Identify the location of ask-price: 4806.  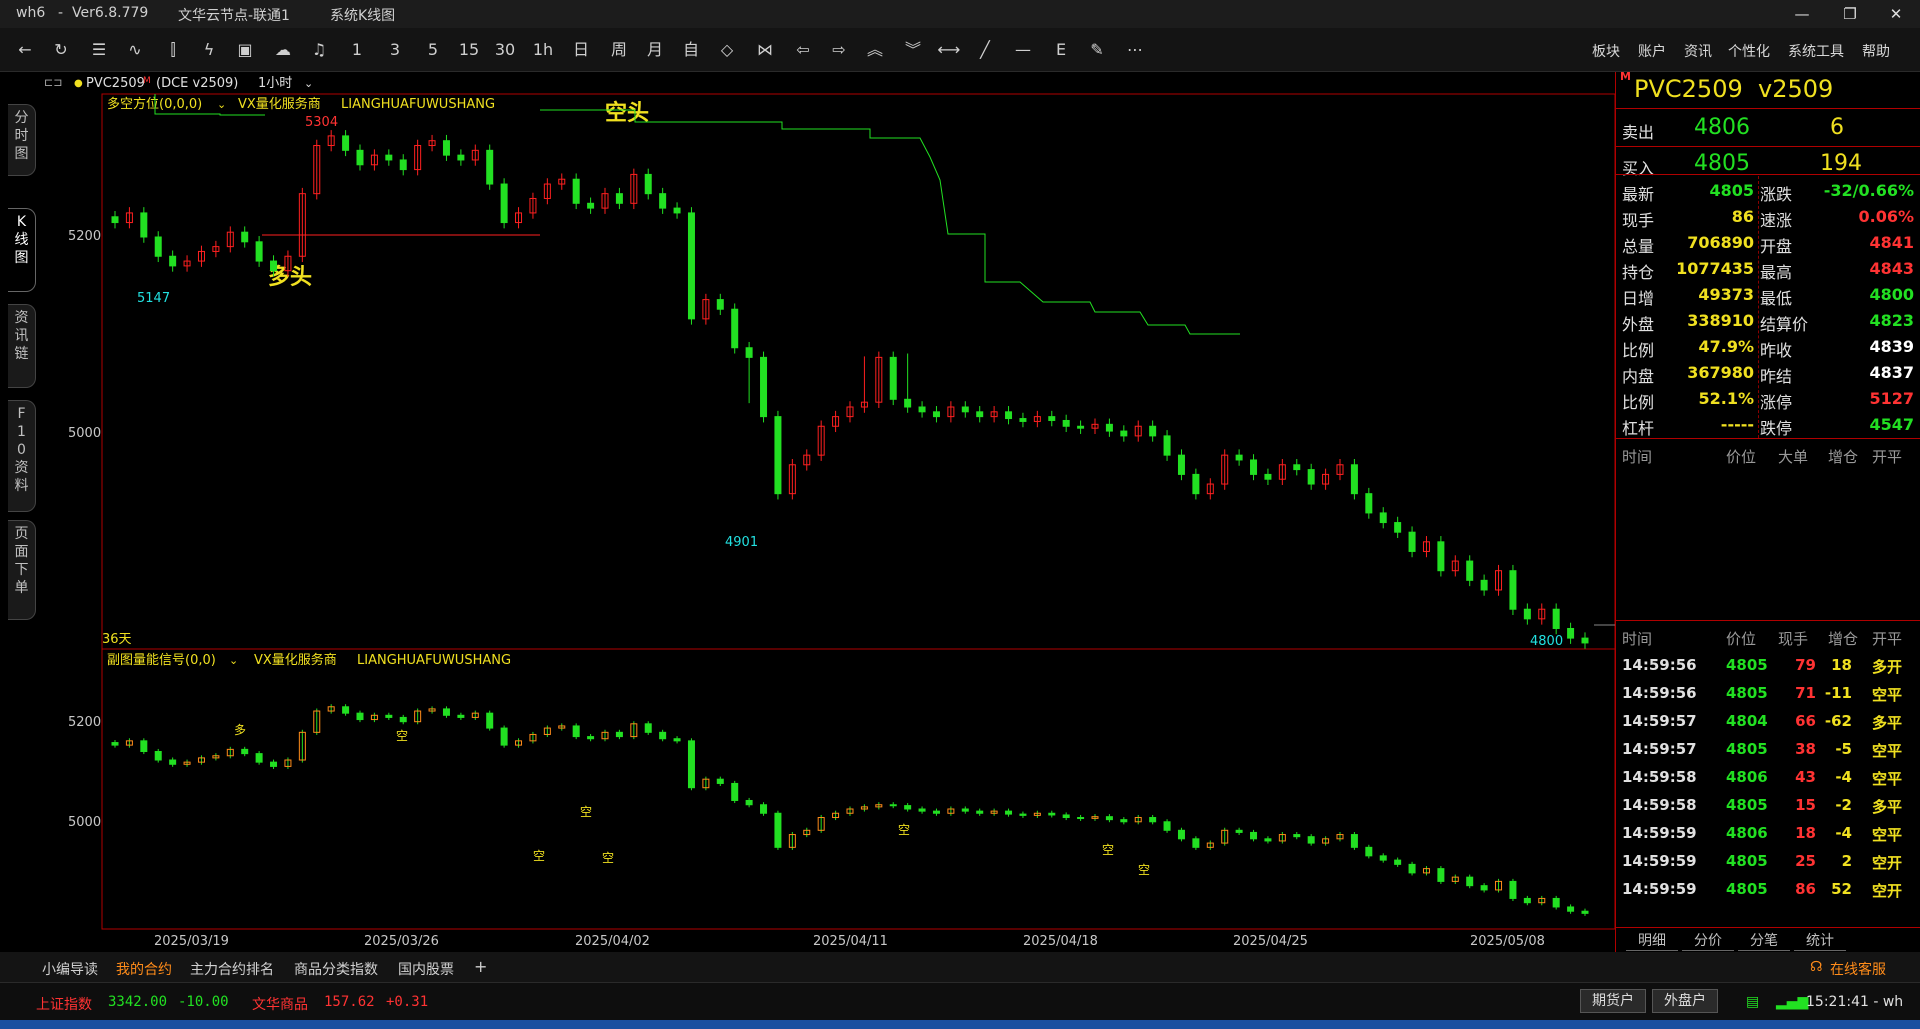
(1722, 127).